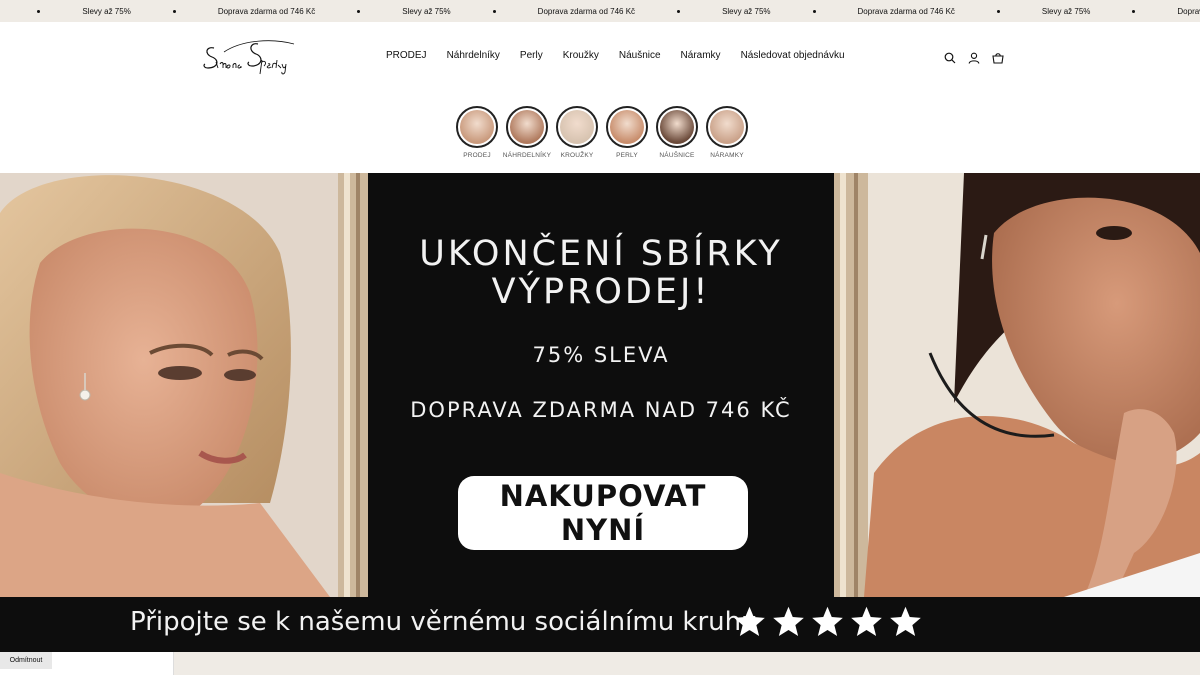 This screenshot has height=675, width=1200. I want to click on search-icon, so click(950, 58).